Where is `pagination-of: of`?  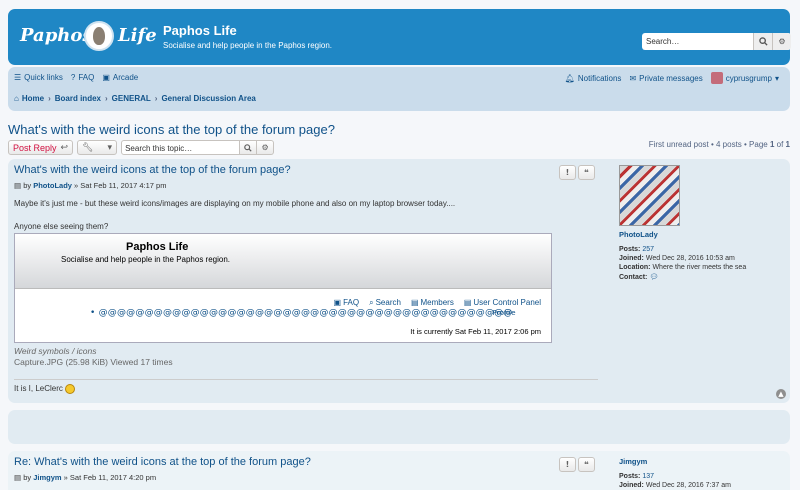
pagination-of: of is located at coordinates (780, 144).